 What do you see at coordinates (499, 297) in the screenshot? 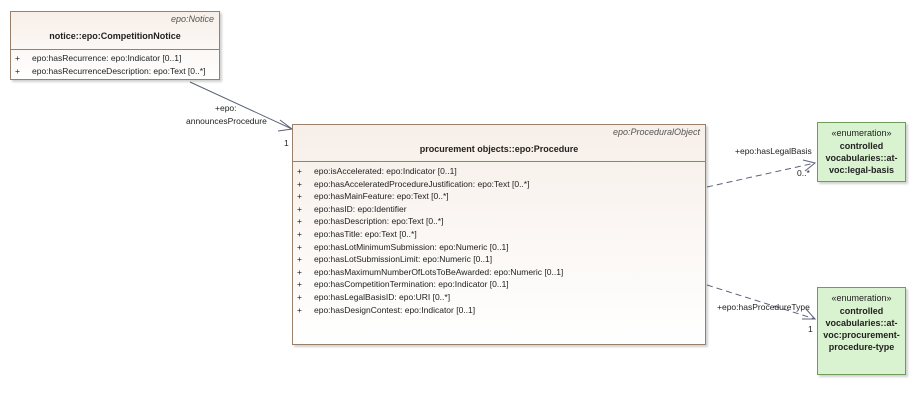
I see `attribute-row: + epo:hasLegalBasisID: epo:URI [0..*]` at bounding box center [499, 297].